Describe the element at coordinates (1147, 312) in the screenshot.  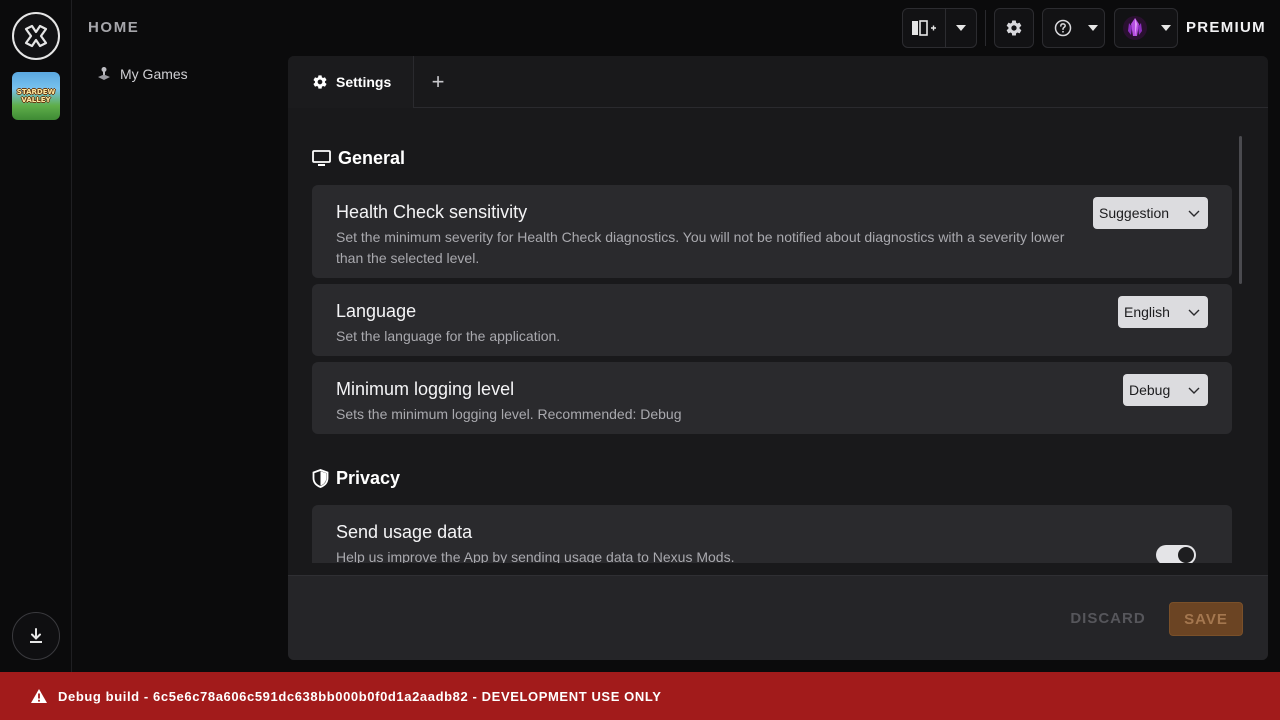
I see `select-value: English` at that location.